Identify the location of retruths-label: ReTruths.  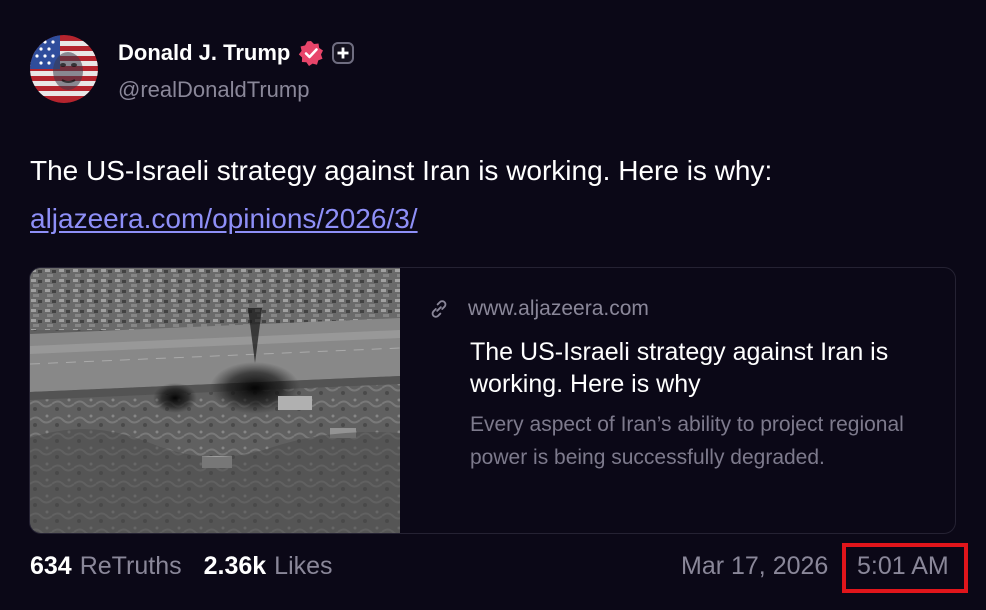
(130, 566).